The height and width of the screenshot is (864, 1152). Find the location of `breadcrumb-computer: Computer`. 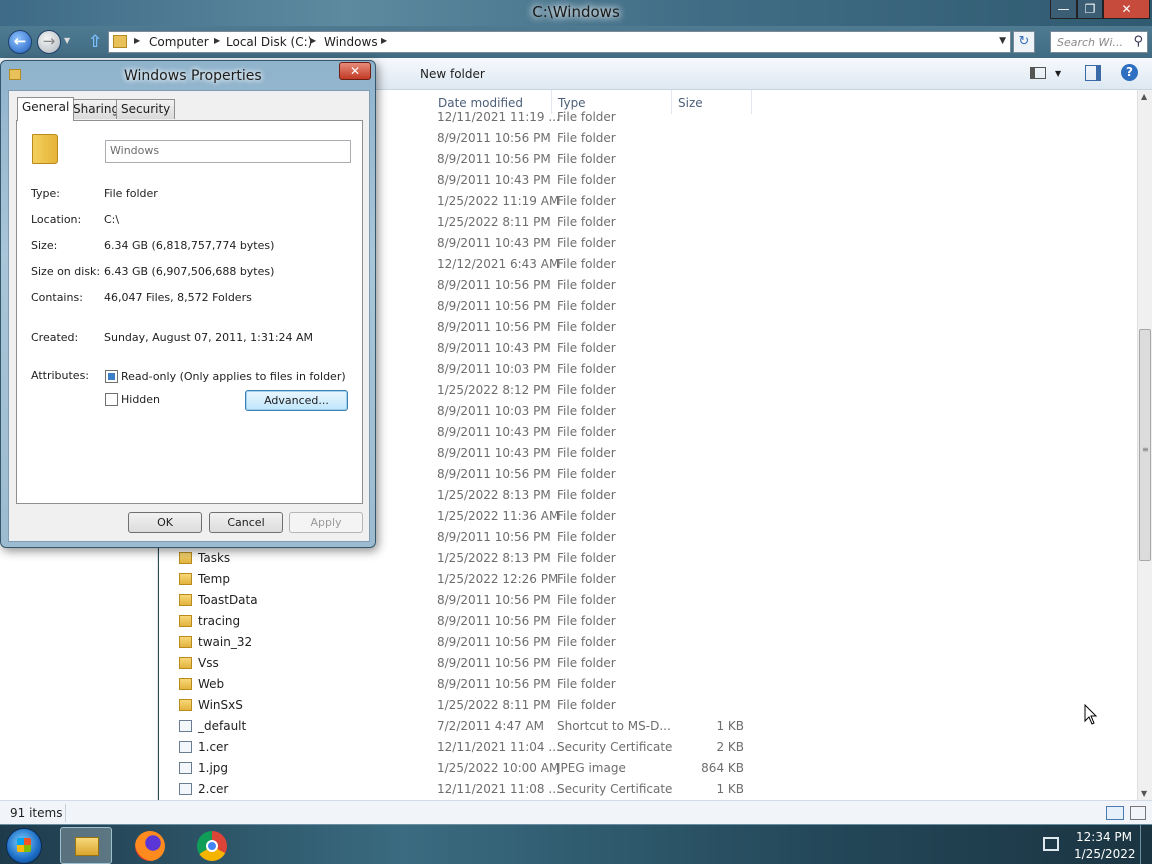

breadcrumb-computer: Computer is located at coordinates (179, 42).